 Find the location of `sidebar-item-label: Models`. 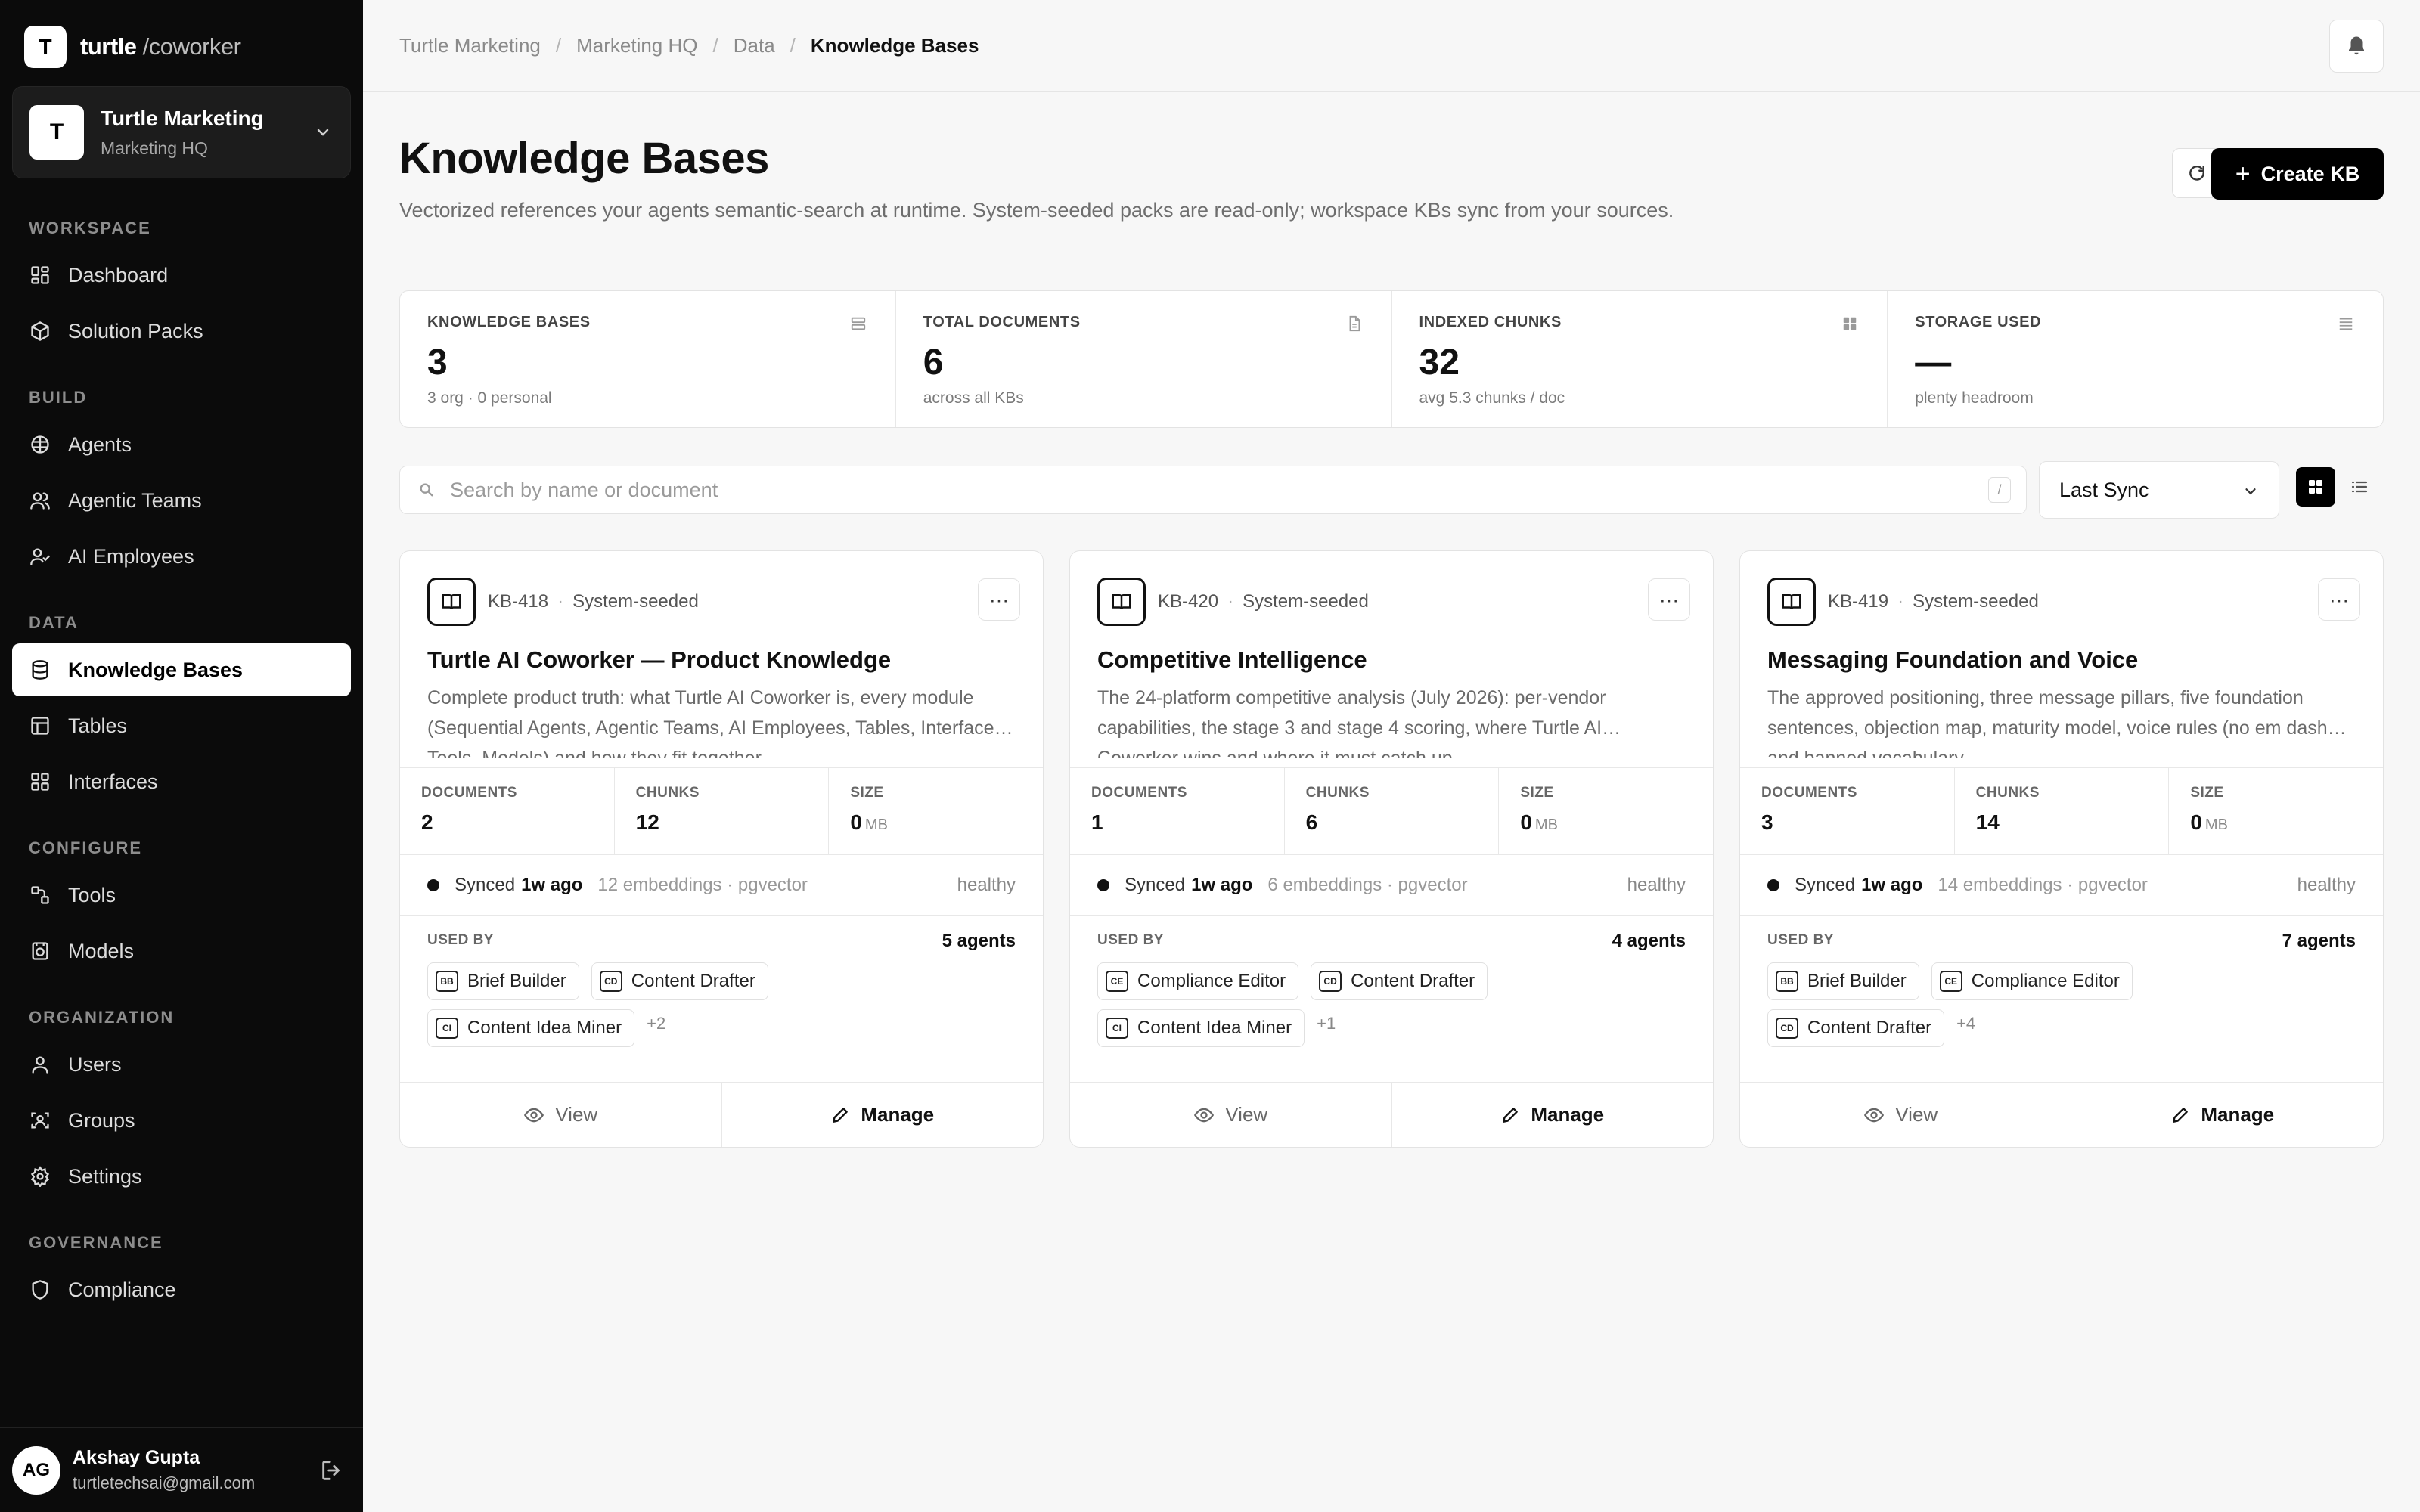

sidebar-item-label: Models is located at coordinates (101, 951).